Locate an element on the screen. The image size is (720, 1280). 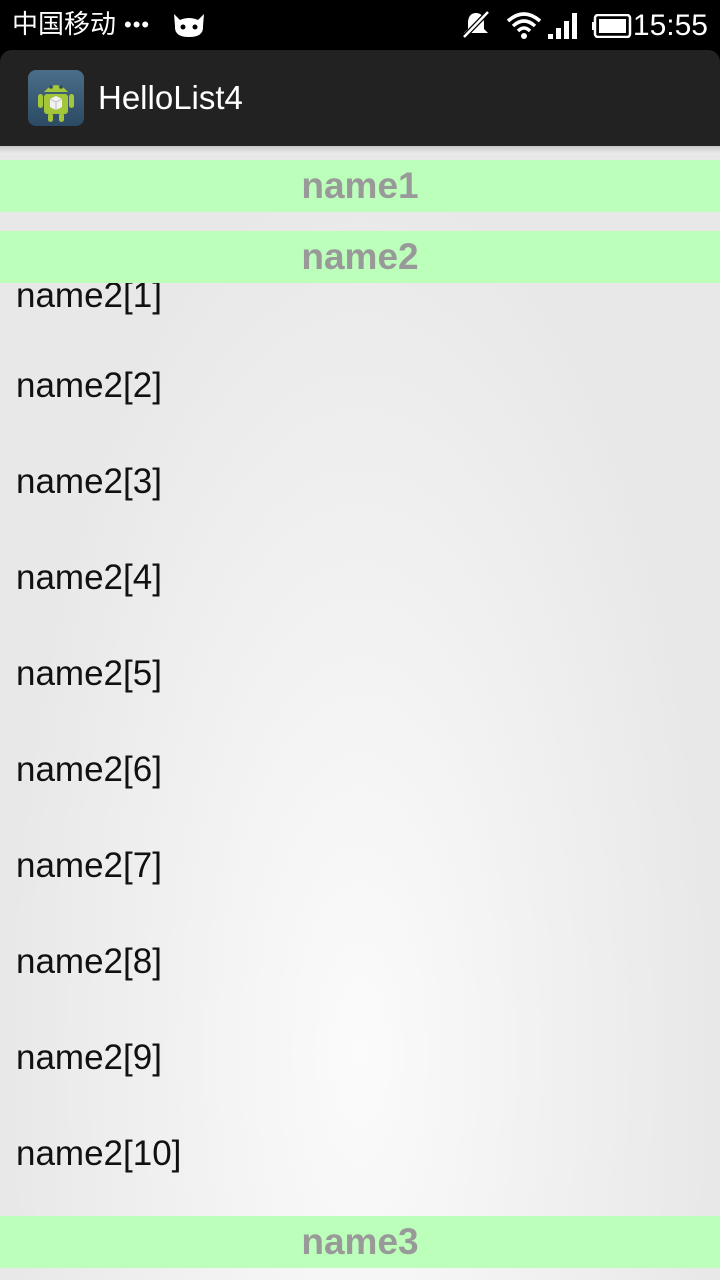
list-item: name2[5] is located at coordinates (89, 674).